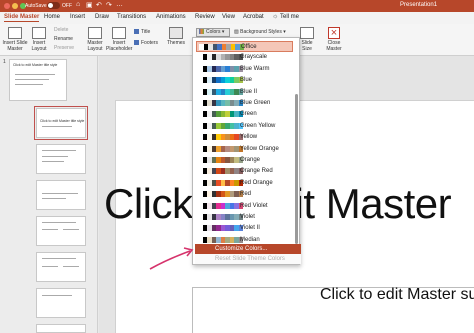 This screenshot has width=474, height=333. I want to click on tab-animations: Animations, so click(171, 17).